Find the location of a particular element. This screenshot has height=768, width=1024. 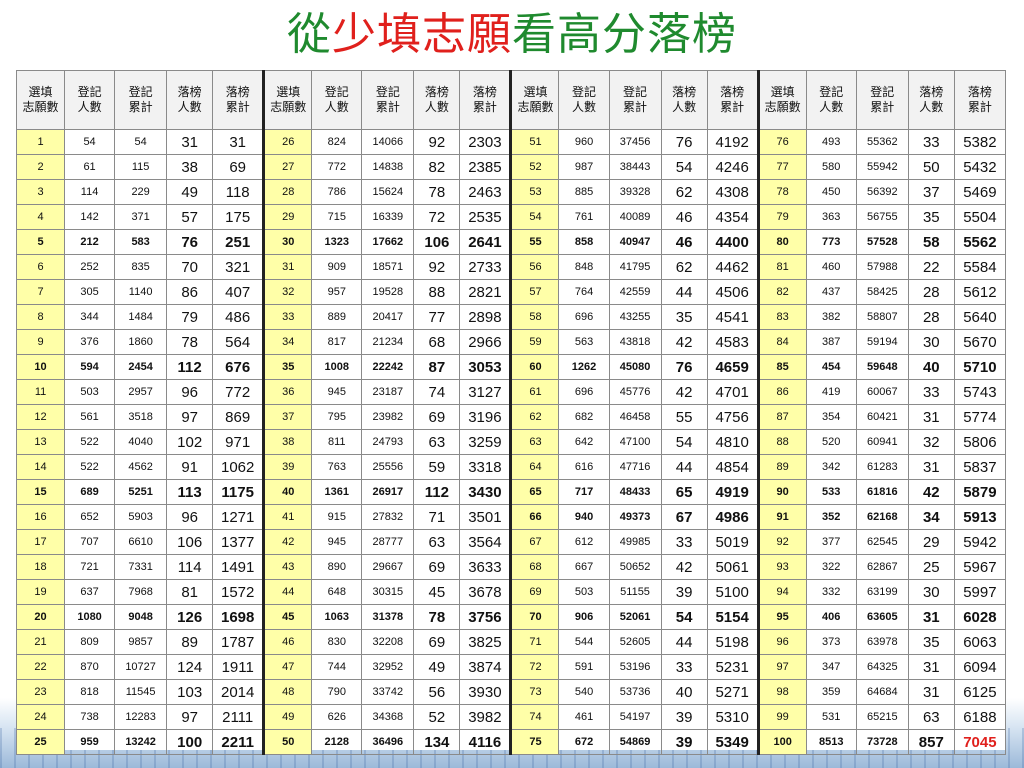

cell-choices: 42 is located at coordinates (287, 542).